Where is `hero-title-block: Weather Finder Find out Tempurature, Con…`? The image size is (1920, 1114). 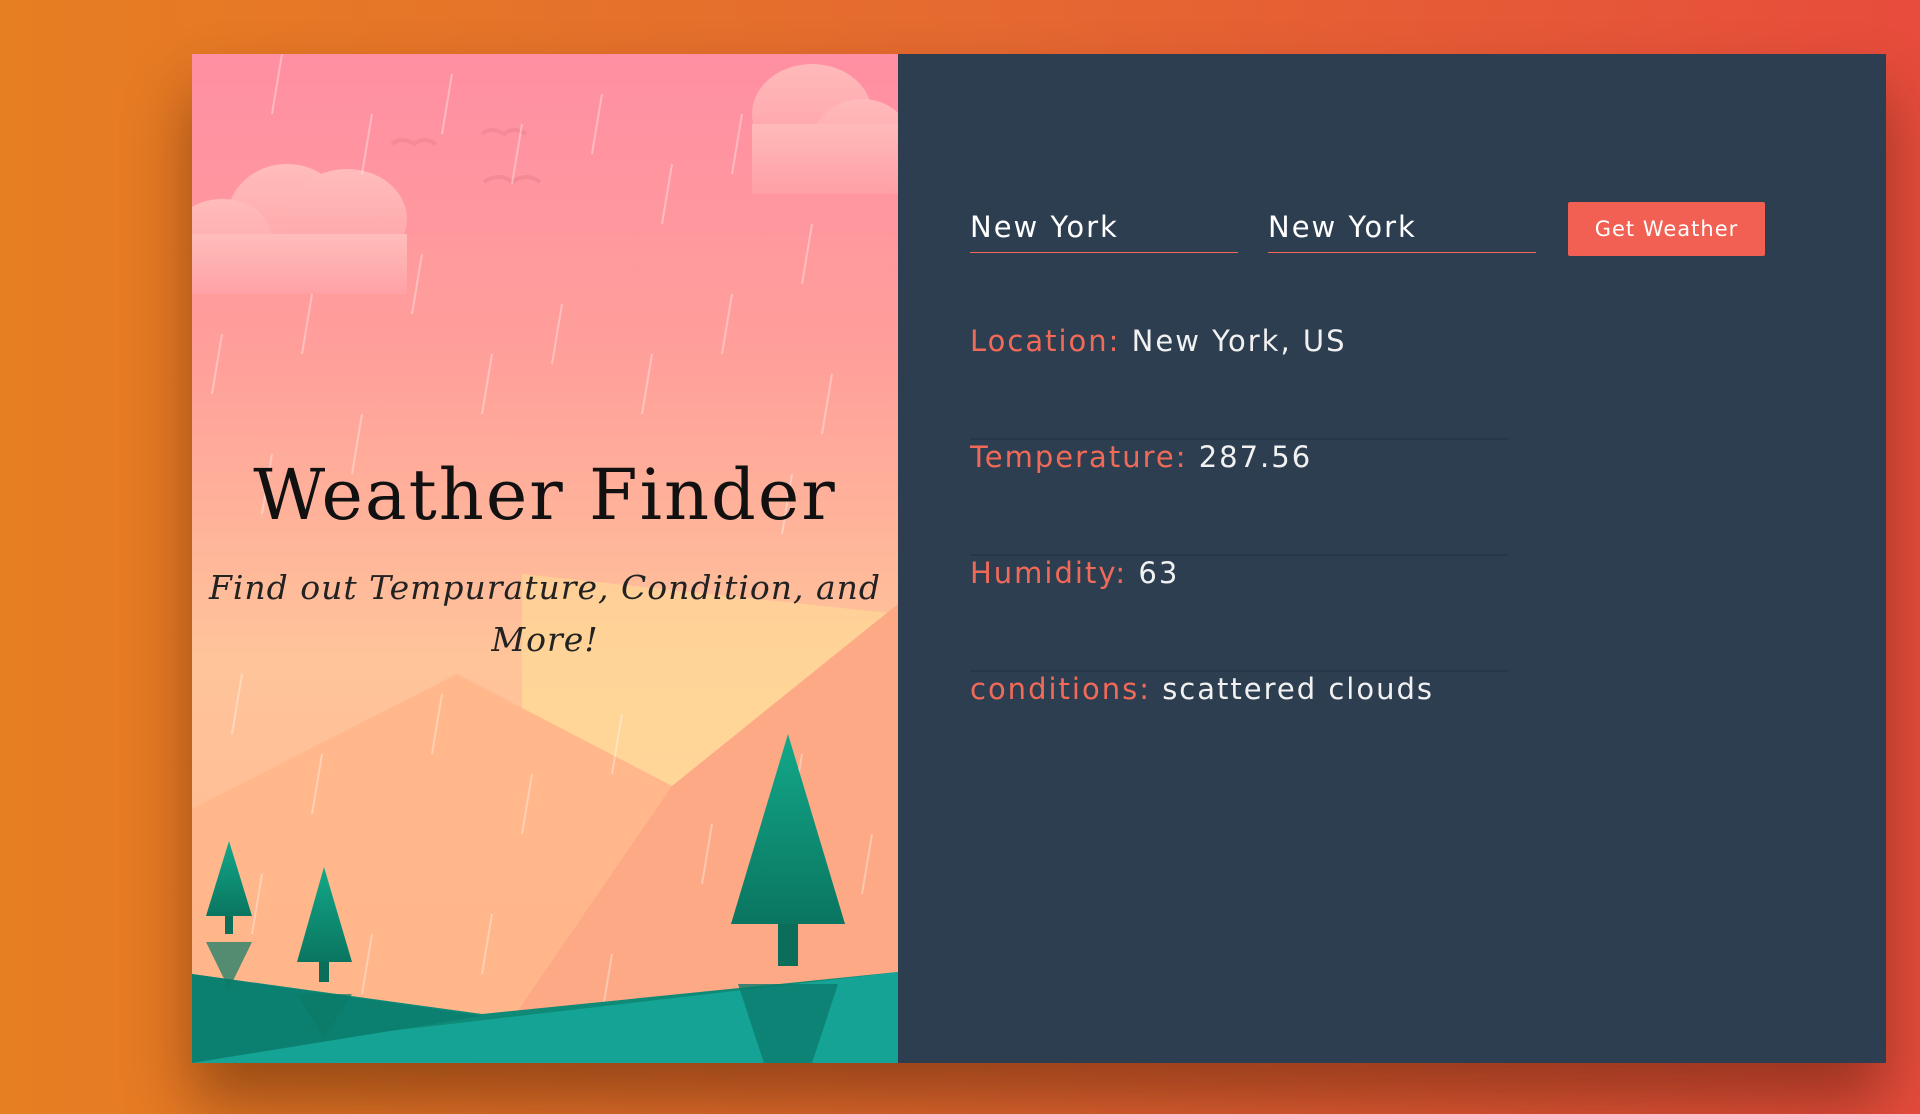 hero-title-block: Weather Finder Find out Tempurature, Con… is located at coordinates (545, 560).